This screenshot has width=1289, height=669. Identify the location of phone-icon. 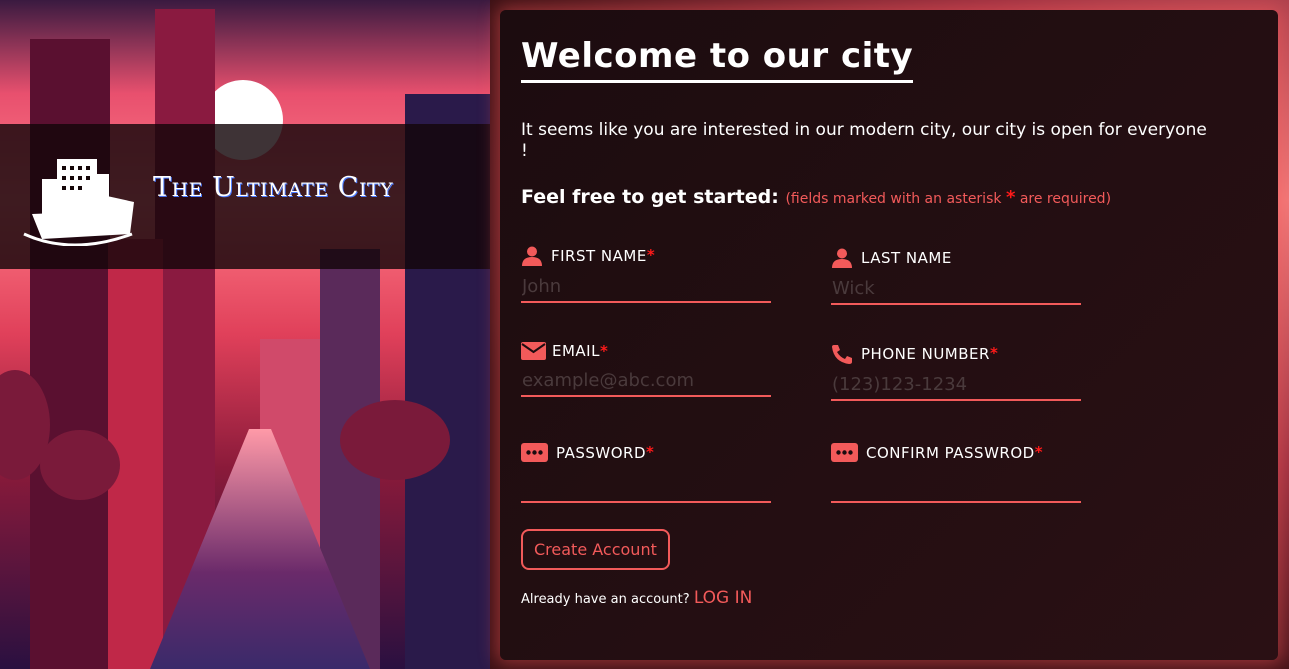
(842, 354).